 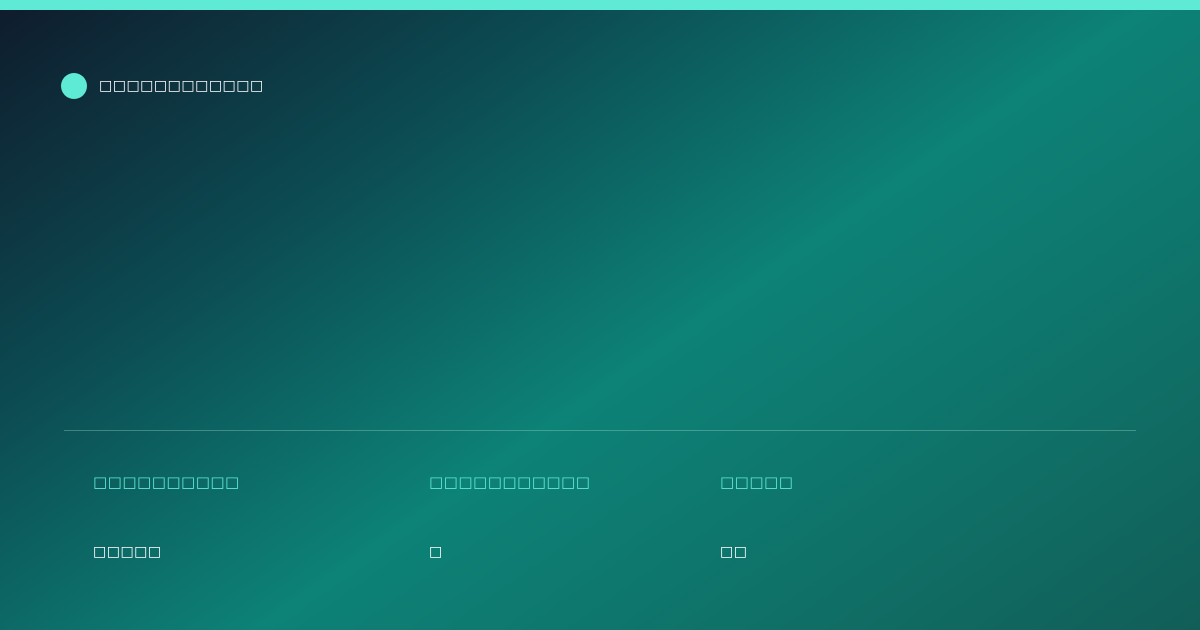 What do you see at coordinates (757, 482) in the screenshot?
I see `stat-label-3: □□□□□` at bounding box center [757, 482].